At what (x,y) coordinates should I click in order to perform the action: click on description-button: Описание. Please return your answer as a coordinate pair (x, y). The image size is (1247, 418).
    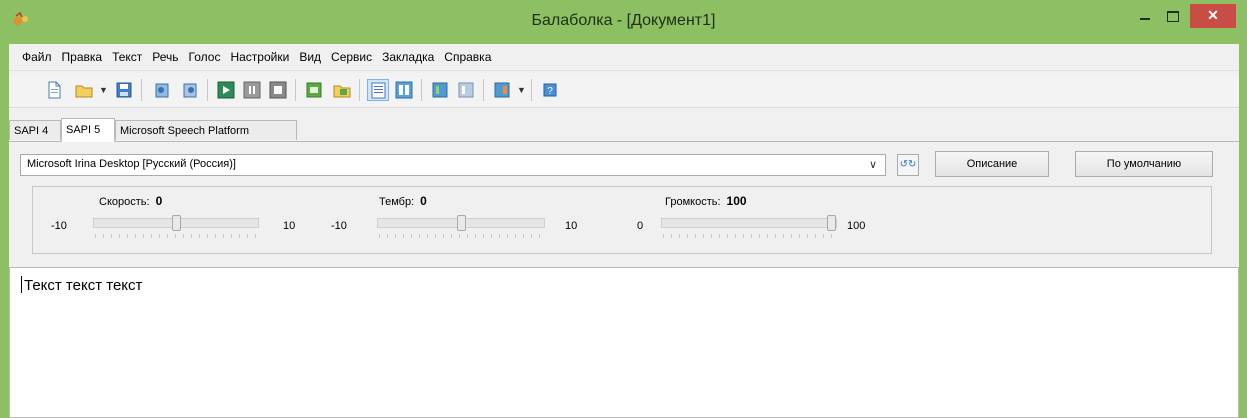
    Looking at the image, I should click on (992, 164).